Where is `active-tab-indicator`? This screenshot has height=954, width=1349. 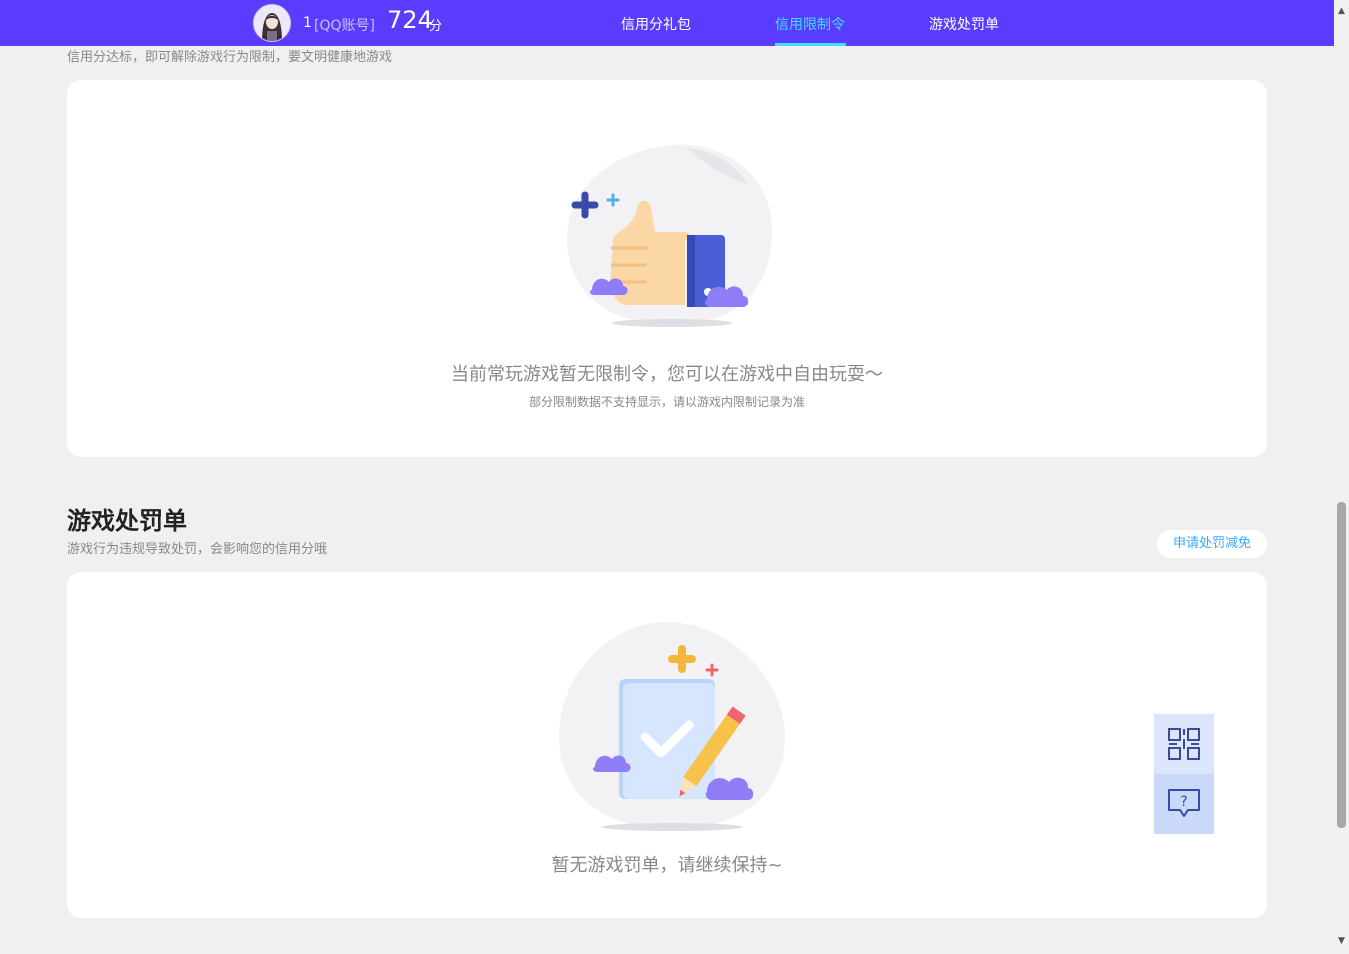
active-tab-indicator is located at coordinates (810, 44).